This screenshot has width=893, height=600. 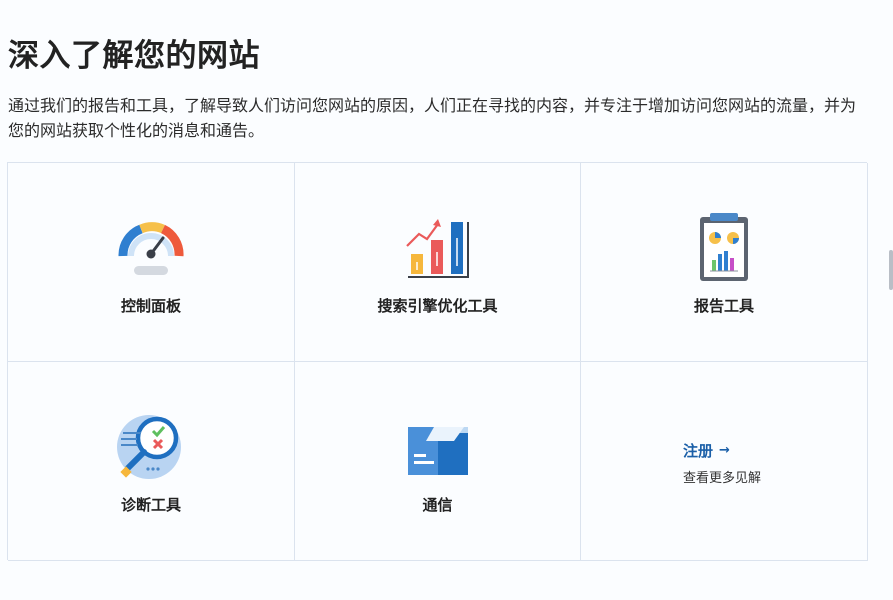 I want to click on tool-card-diagnostics: 诊断工具, so click(x=151, y=461).